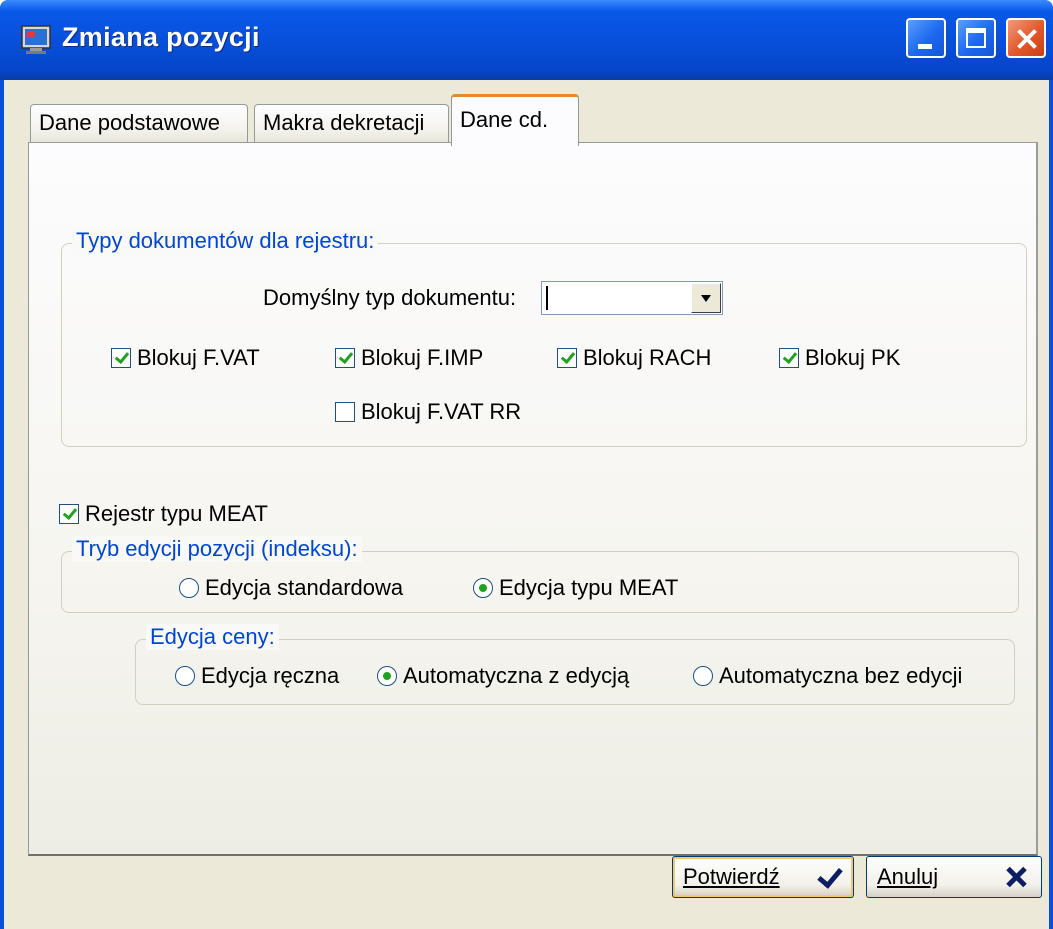 This screenshot has height=929, width=1053. I want to click on radio-edycja-typu-meat: Edycja typu MEAT, so click(575, 588).